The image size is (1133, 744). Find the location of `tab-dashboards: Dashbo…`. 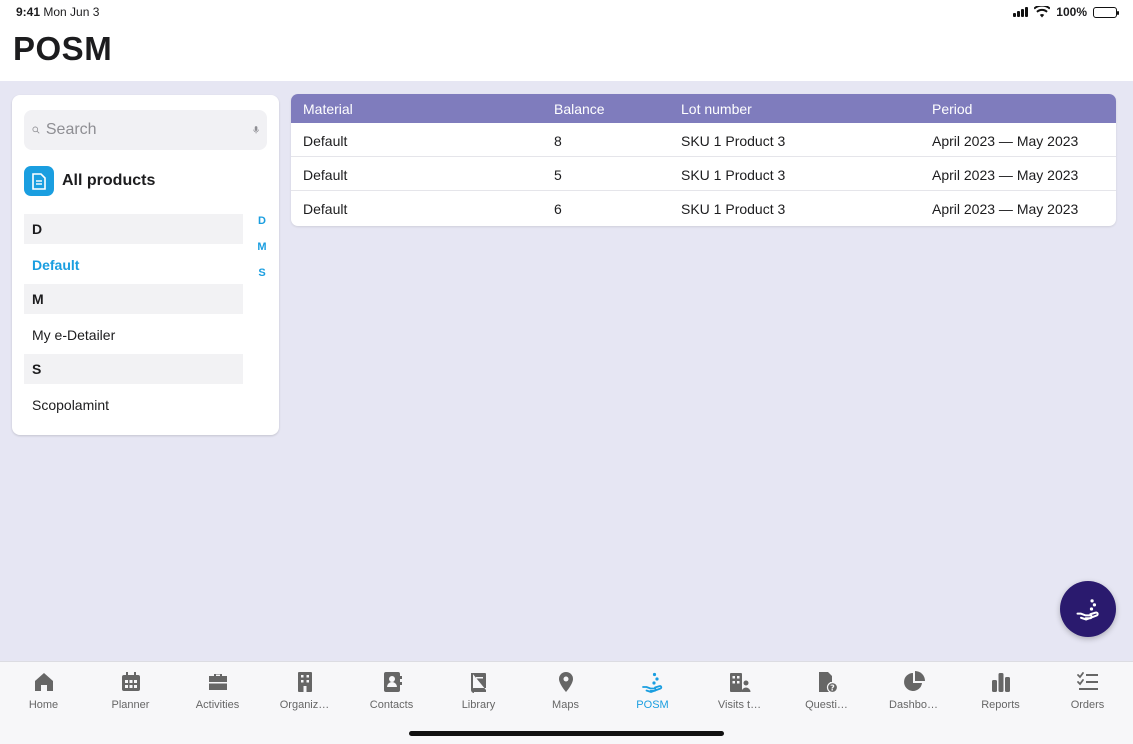

tab-dashboards: Dashbo… is located at coordinates (913, 690).